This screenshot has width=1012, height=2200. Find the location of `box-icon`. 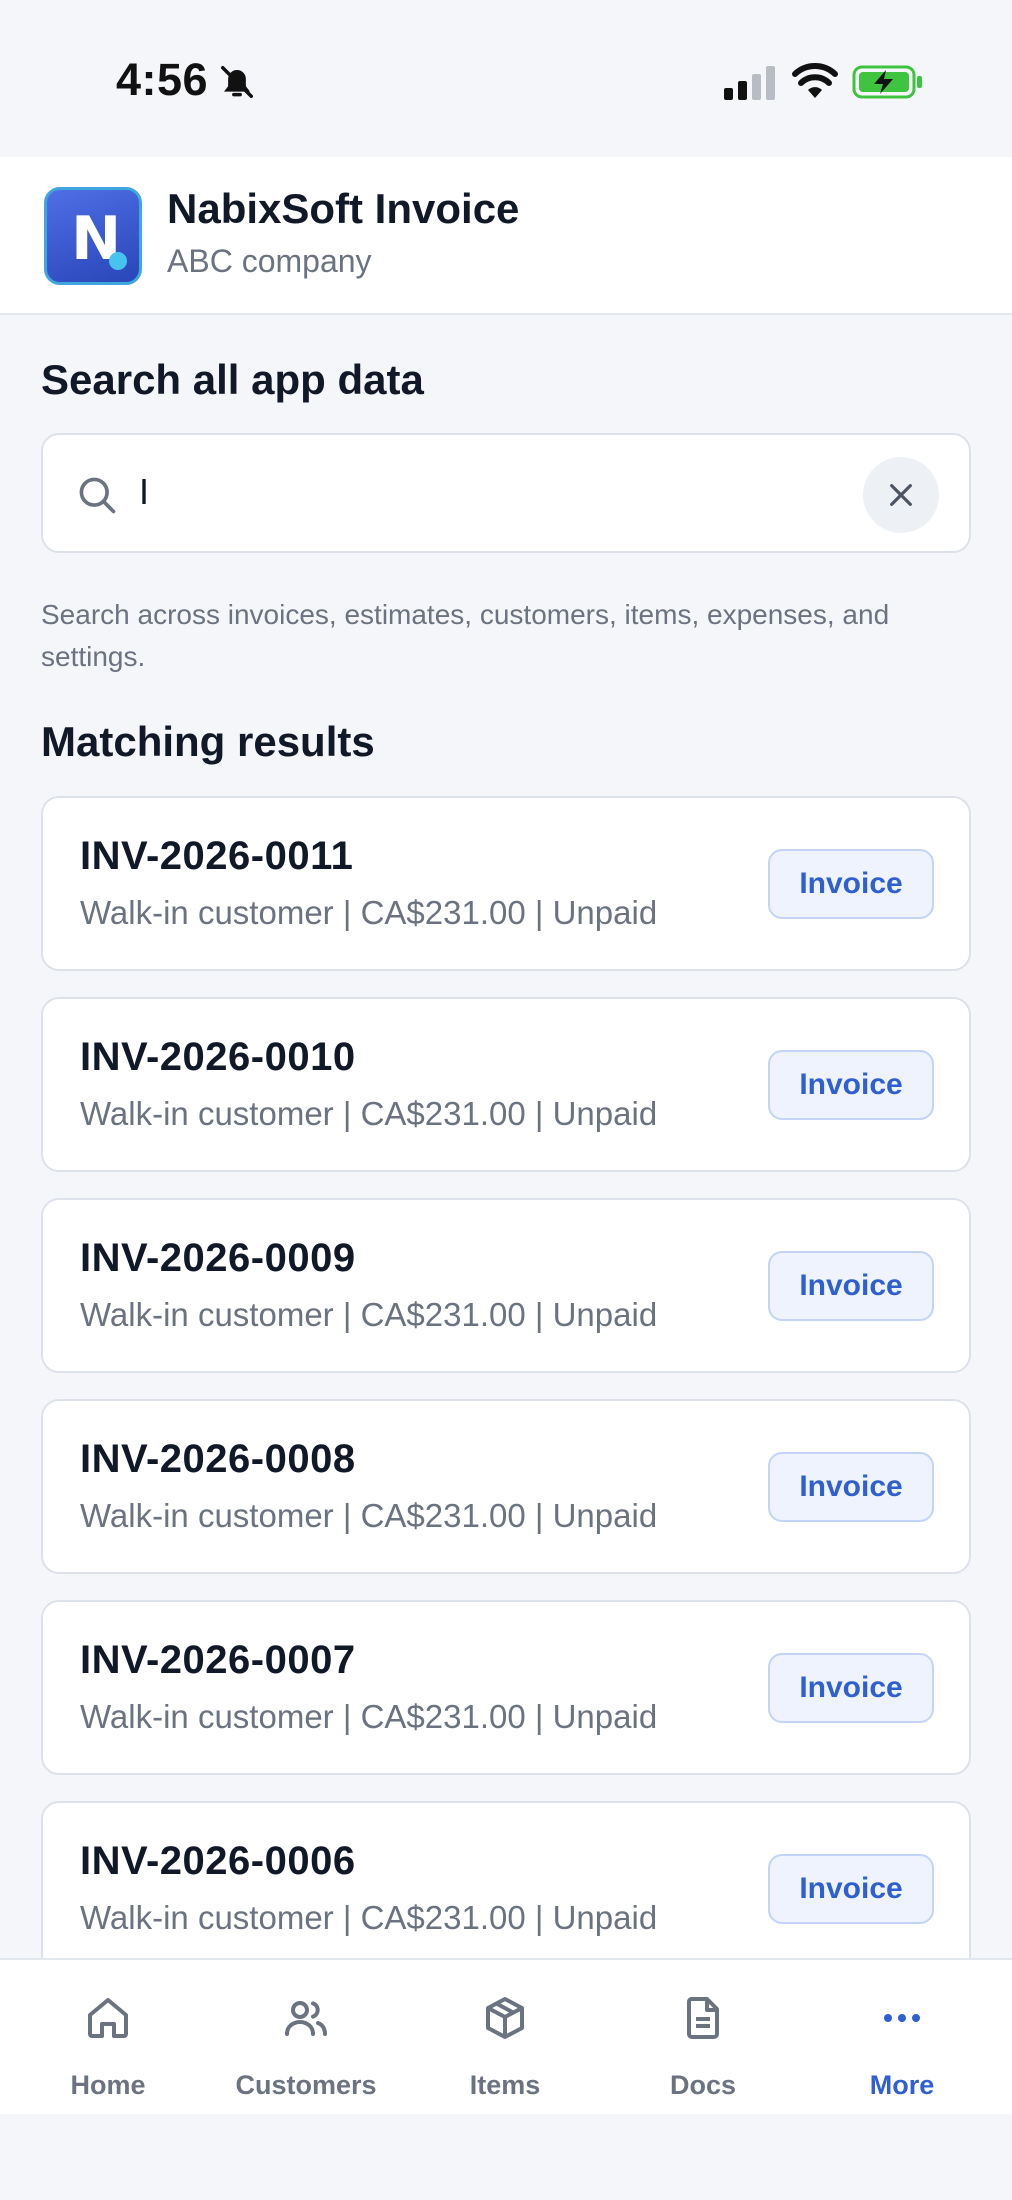

box-icon is located at coordinates (505, 2018).